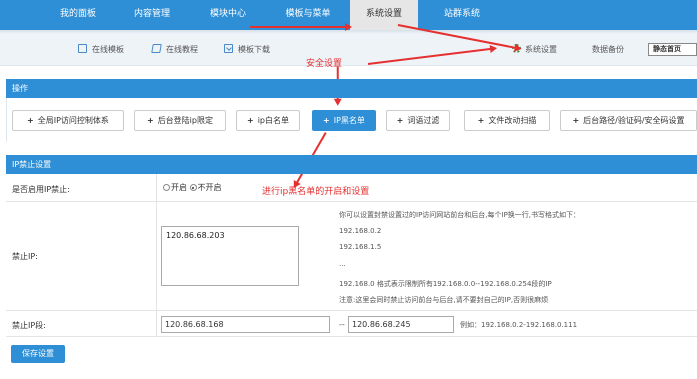 This screenshot has width=697, height=379. I want to click on admin-path-settings-label: 后台路径/验证码/安全码设置, so click(634, 120).